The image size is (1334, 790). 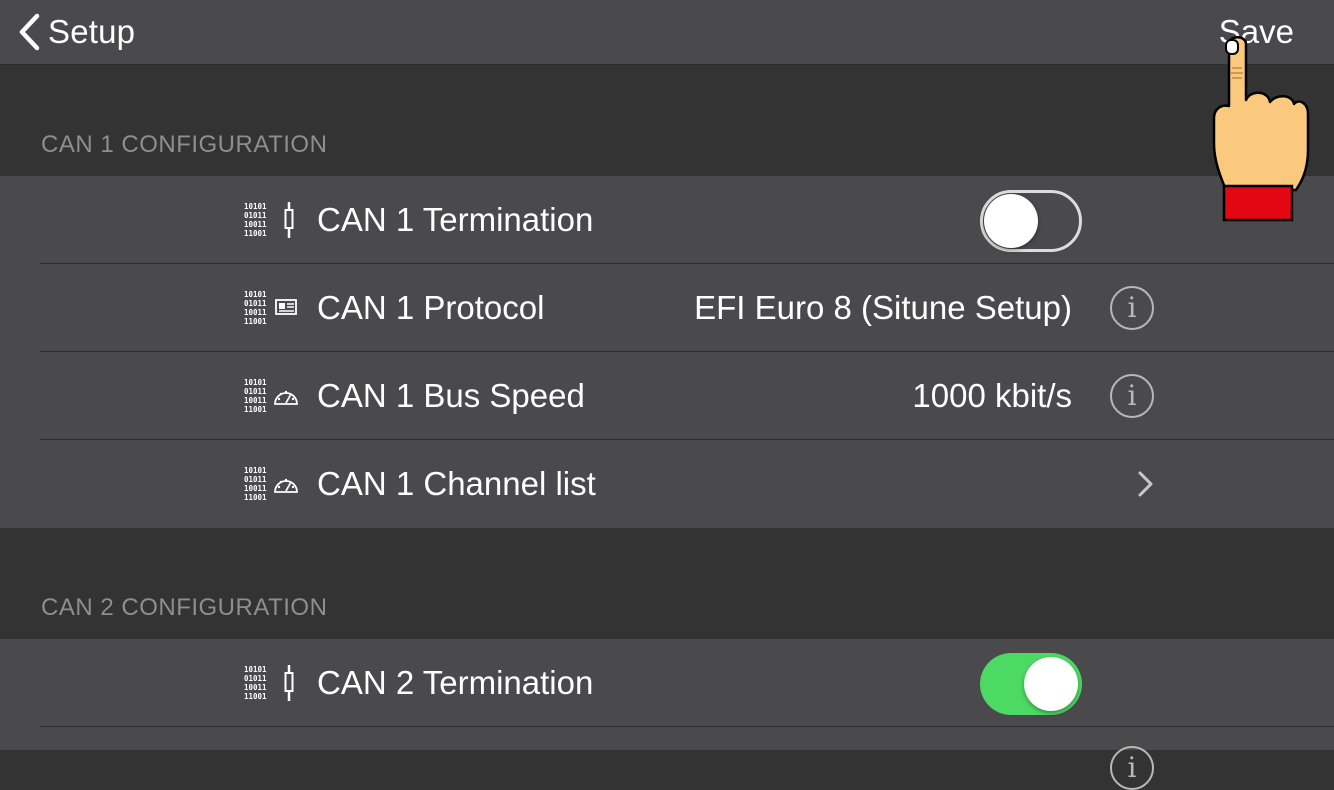 What do you see at coordinates (883, 307) in the screenshot?
I see `can1-protocol-value: EFI Euro 8 (Situne Setup)` at bounding box center [883, 307].